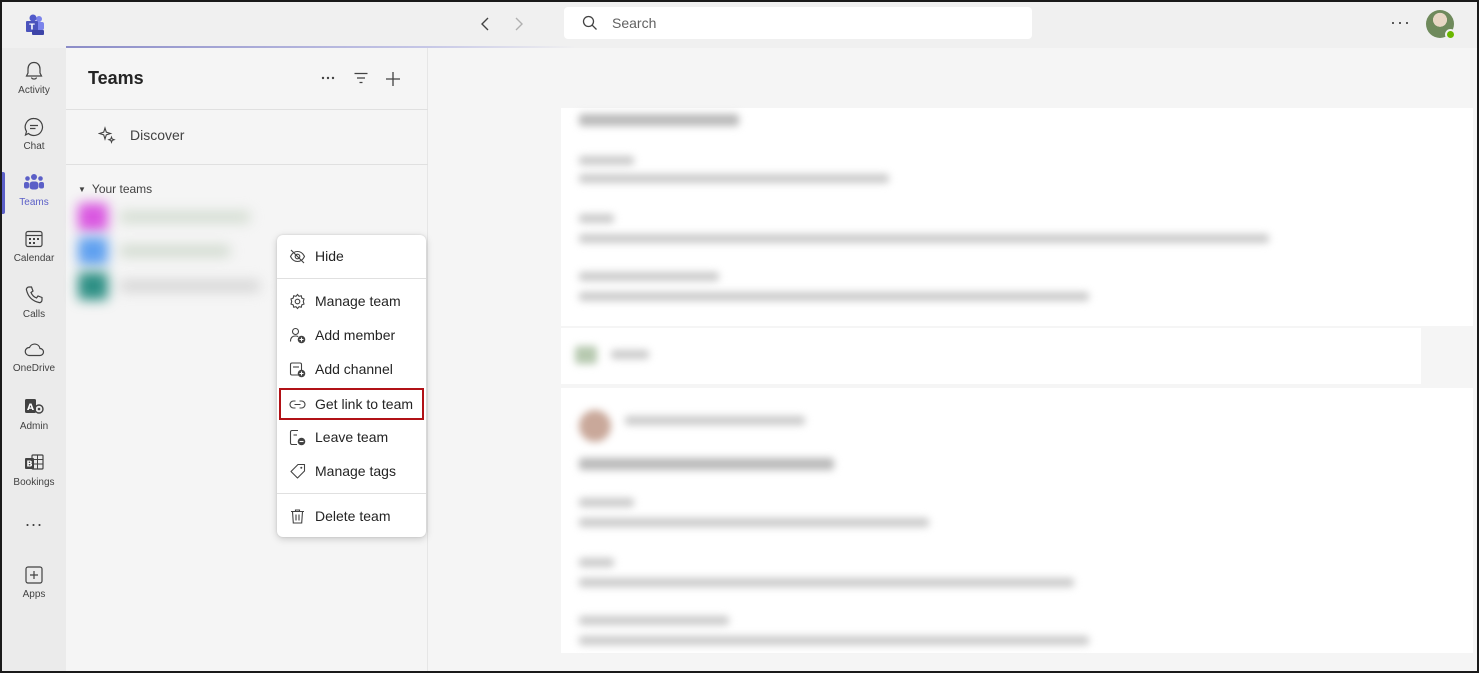 The width and height of the screenshot is (1479, 673). I want to click on menu-label: Manage tags, so click(355, 471).